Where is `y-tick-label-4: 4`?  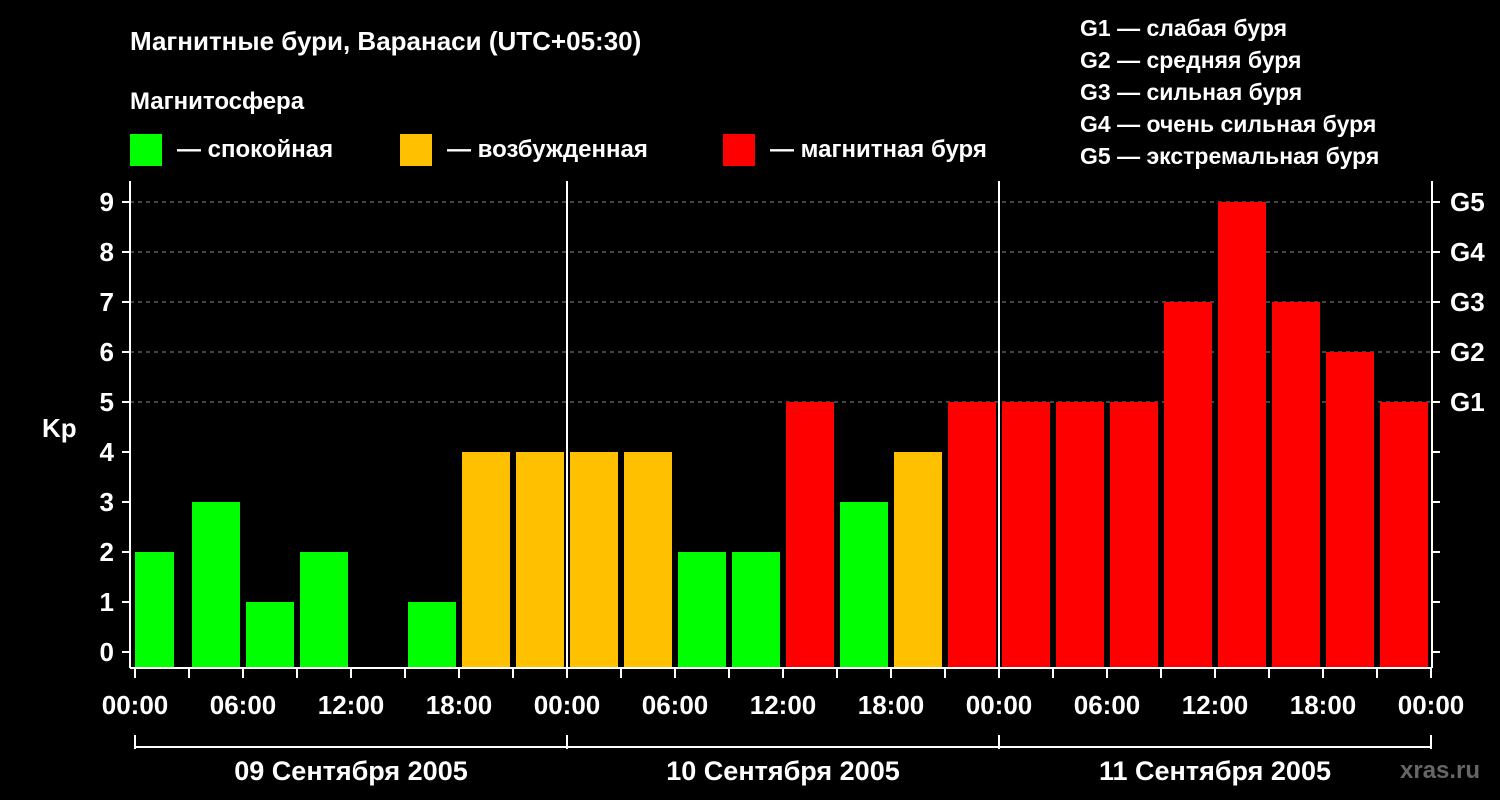 y-tick-label-4: 4 is located at coordinates (107, 452).